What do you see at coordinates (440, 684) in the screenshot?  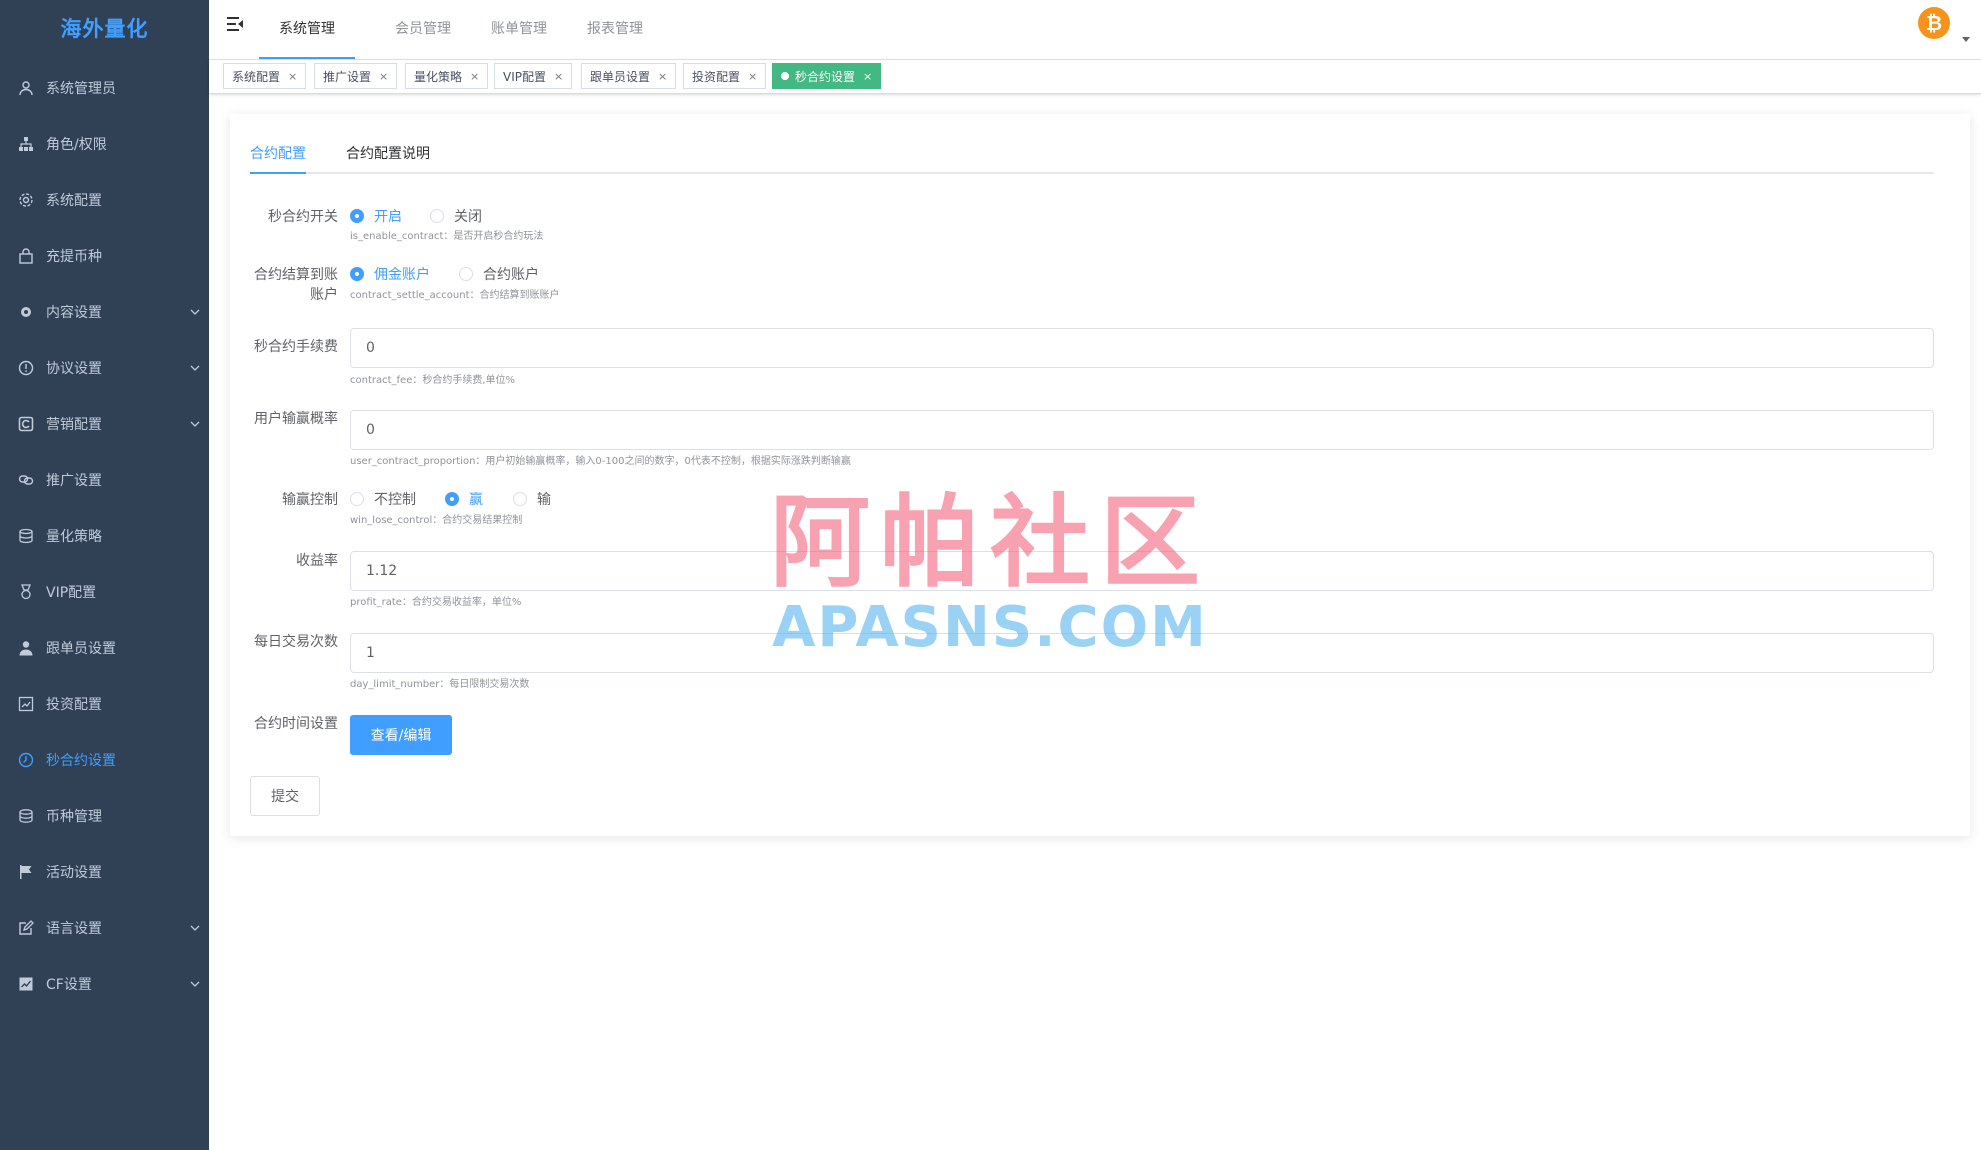 I see `day-limit-hint: day_limit_number：每日限制交易次数` at bounding box center [440, 684].